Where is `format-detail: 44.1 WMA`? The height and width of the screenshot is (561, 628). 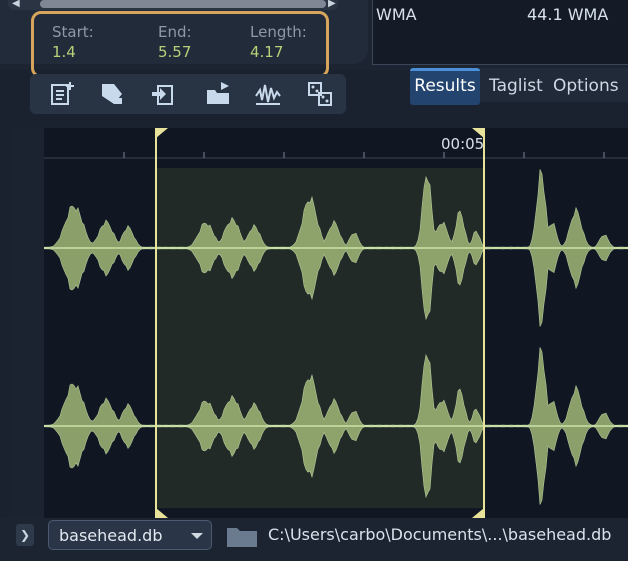 format-detail: 44.1 WMA is located at coordinates (568, 14).